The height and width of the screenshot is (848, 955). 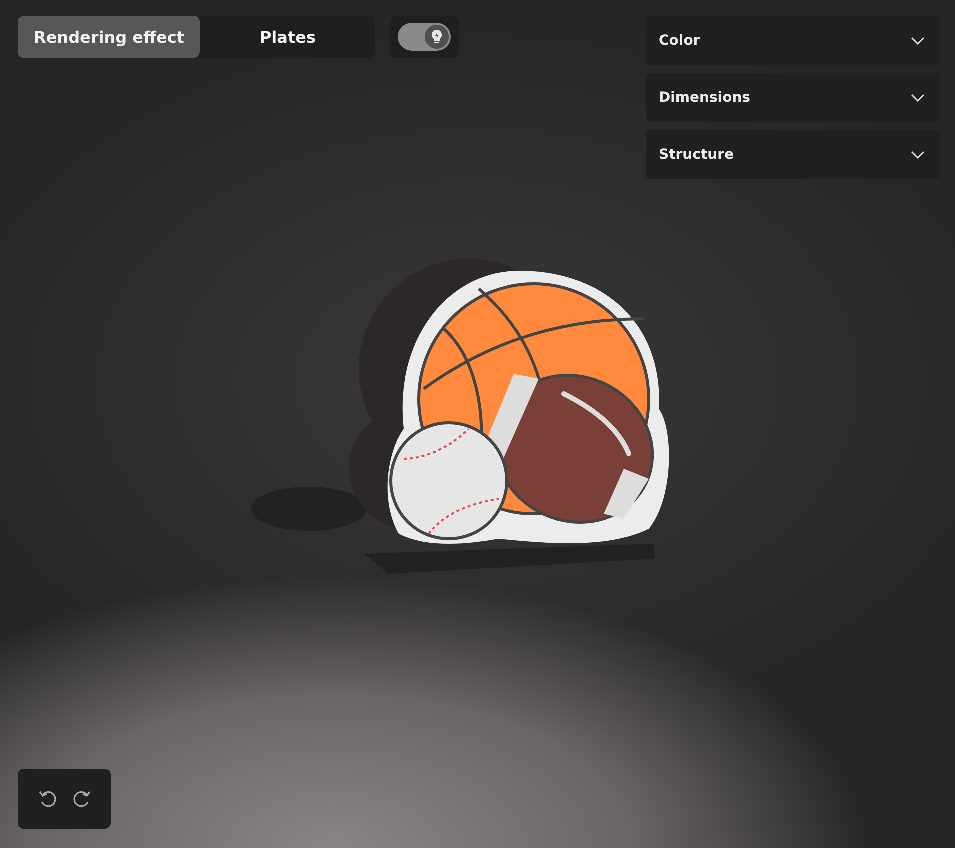 What do you see at coordinates (437, 37) in the screenshot?
I see `lightbulb-icon` at bounding box center [437, 37].